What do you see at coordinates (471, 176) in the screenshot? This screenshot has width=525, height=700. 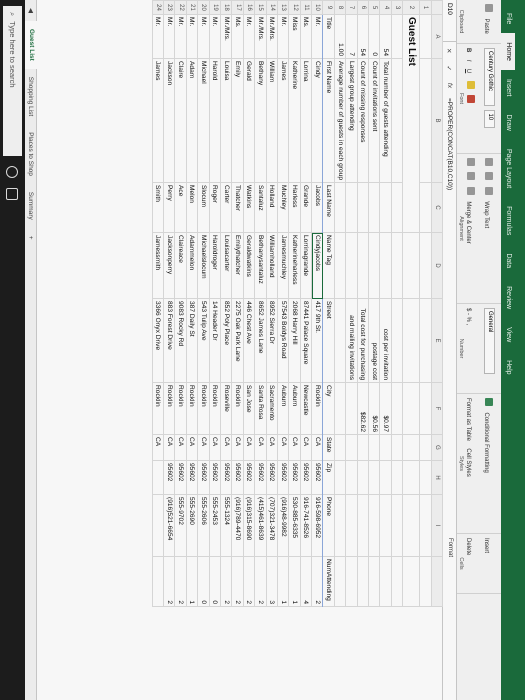 I see `align-center-icon` at bounding box center [471, 176].